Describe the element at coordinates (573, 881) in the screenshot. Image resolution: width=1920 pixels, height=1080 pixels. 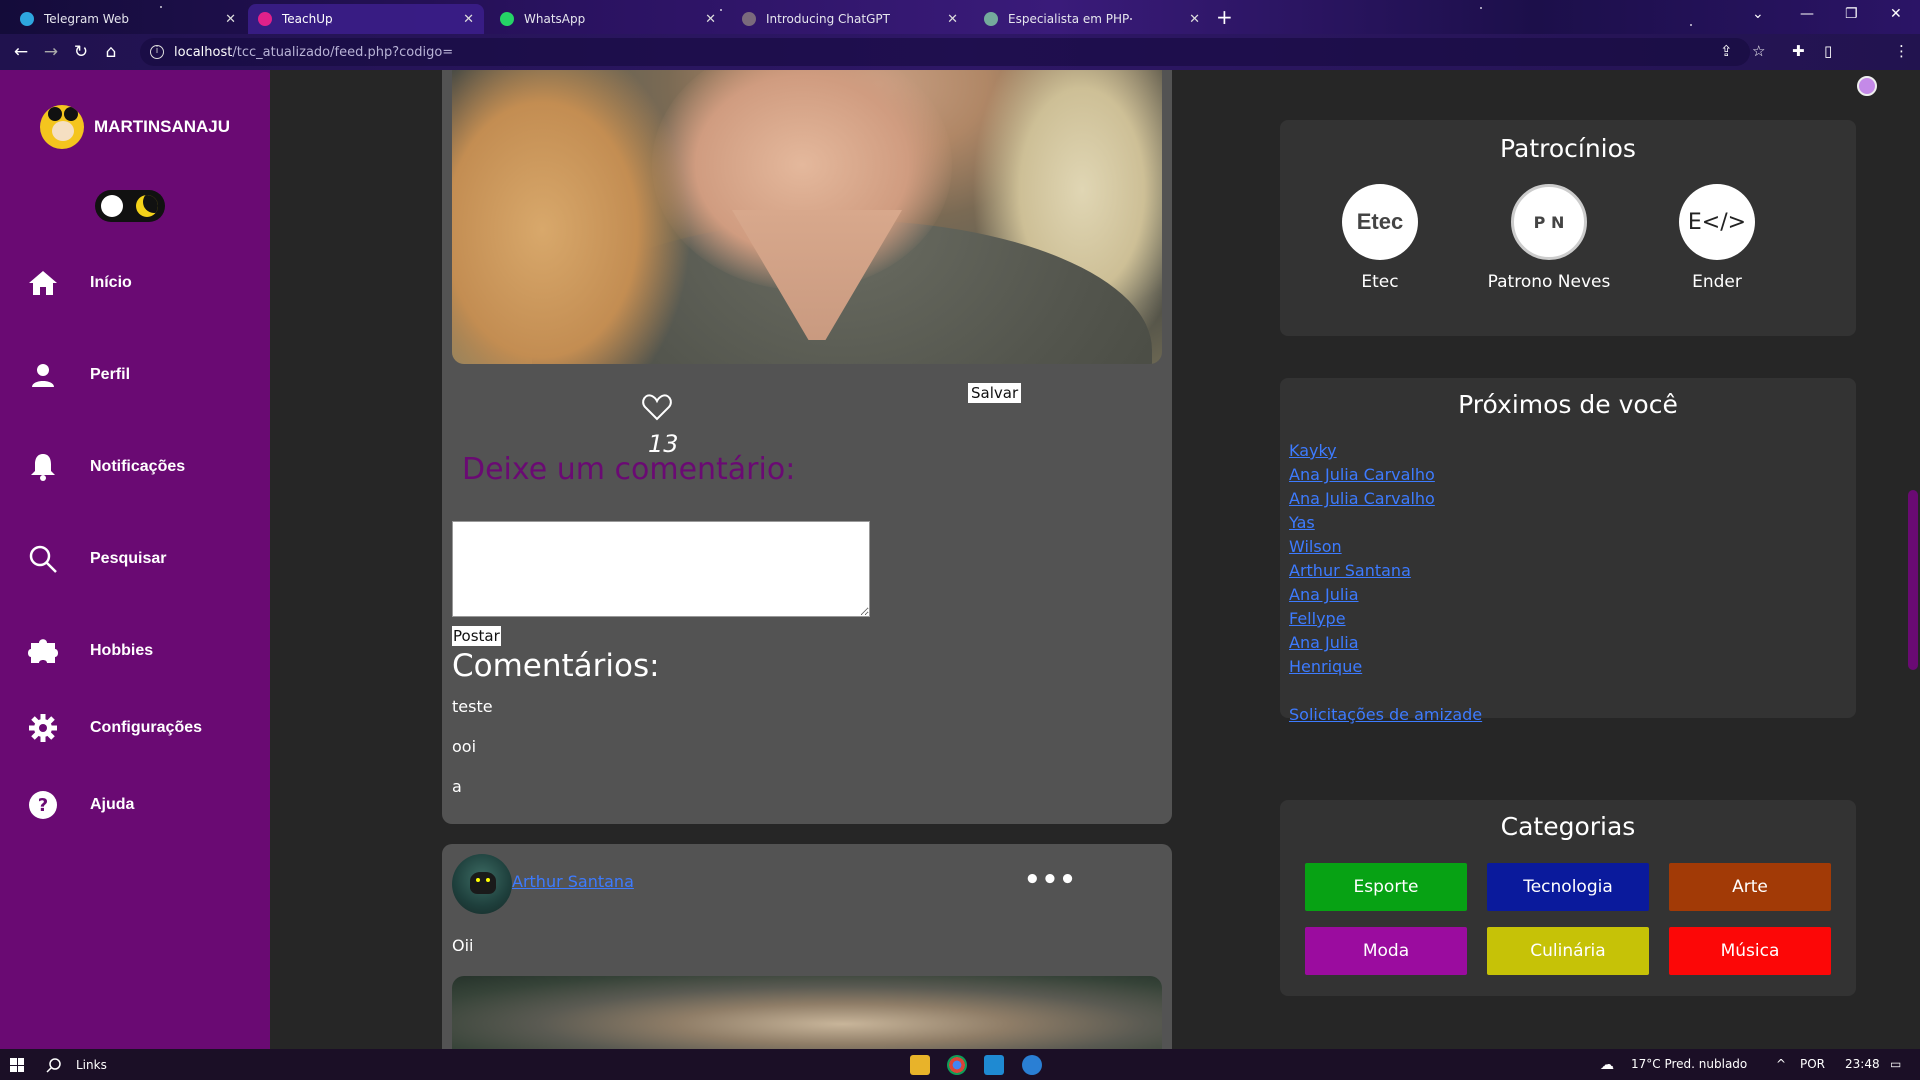
I see `author-link: Arthur Santana` at that location.